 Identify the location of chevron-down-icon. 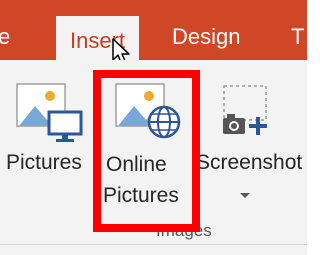
(245, 196).